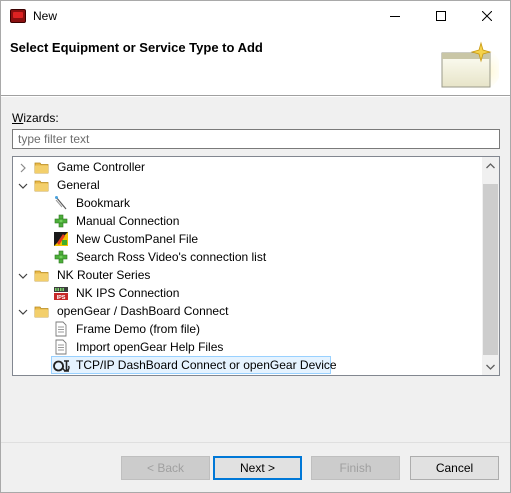  I want to click on close-button, so click(487, 16).